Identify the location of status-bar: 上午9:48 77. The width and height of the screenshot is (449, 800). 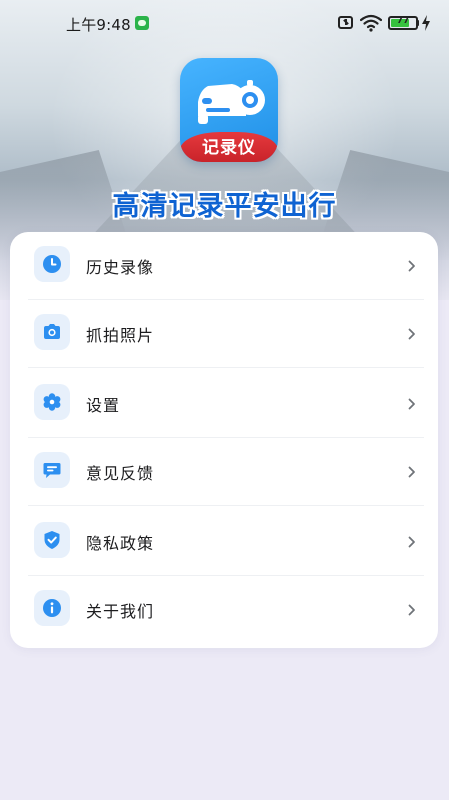
(224, 24).